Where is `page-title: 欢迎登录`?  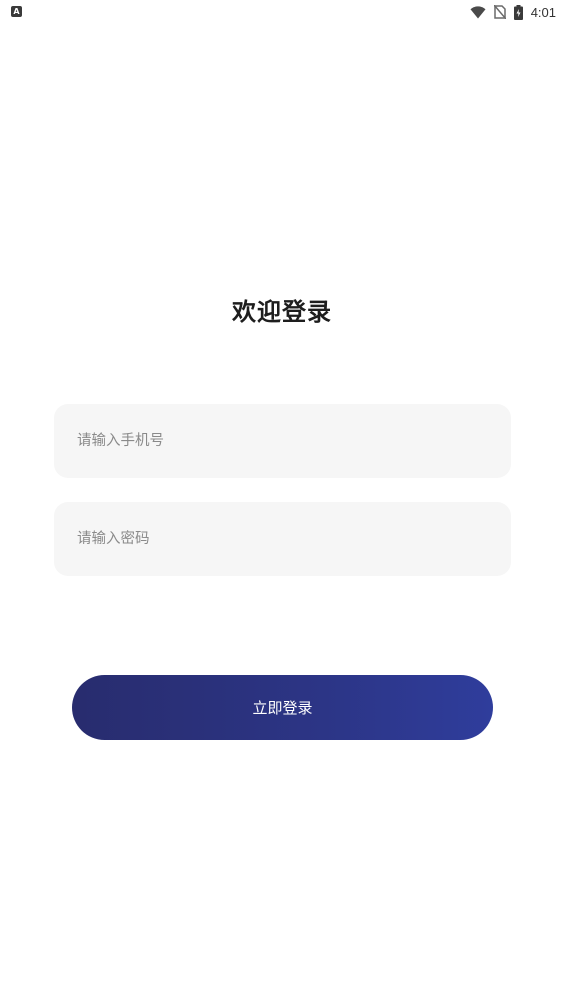 page-title: 欢迎登录 is located at coordinates (282, 312).